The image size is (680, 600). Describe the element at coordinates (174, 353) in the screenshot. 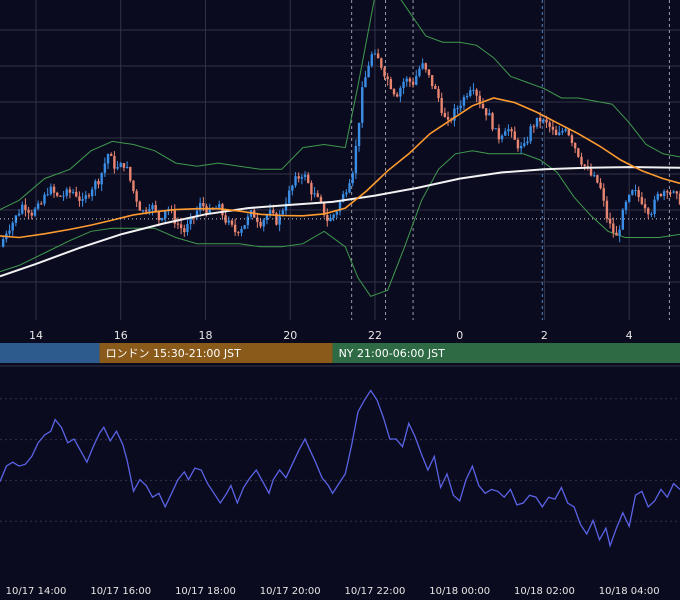

I see `session-label: ロンドン 15:30-21:00 JST` at that location.